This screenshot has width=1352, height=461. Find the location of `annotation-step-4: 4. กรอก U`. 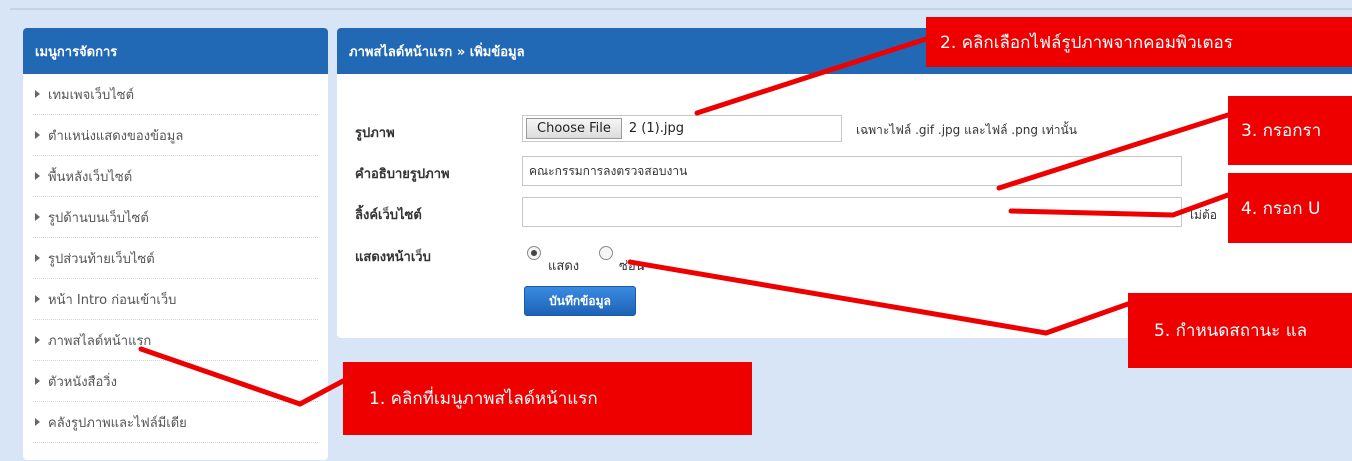

annotation-step-4: 4. กรอก U is located at coordinates (1290, 208).